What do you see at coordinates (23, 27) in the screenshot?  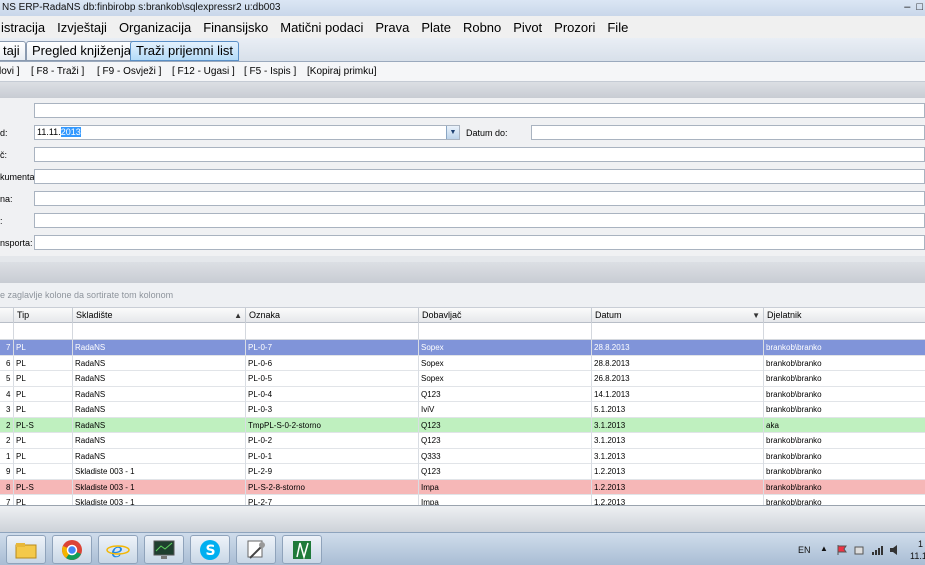 I see `menu-istracija: istracija` at bounding box center [23, 27].